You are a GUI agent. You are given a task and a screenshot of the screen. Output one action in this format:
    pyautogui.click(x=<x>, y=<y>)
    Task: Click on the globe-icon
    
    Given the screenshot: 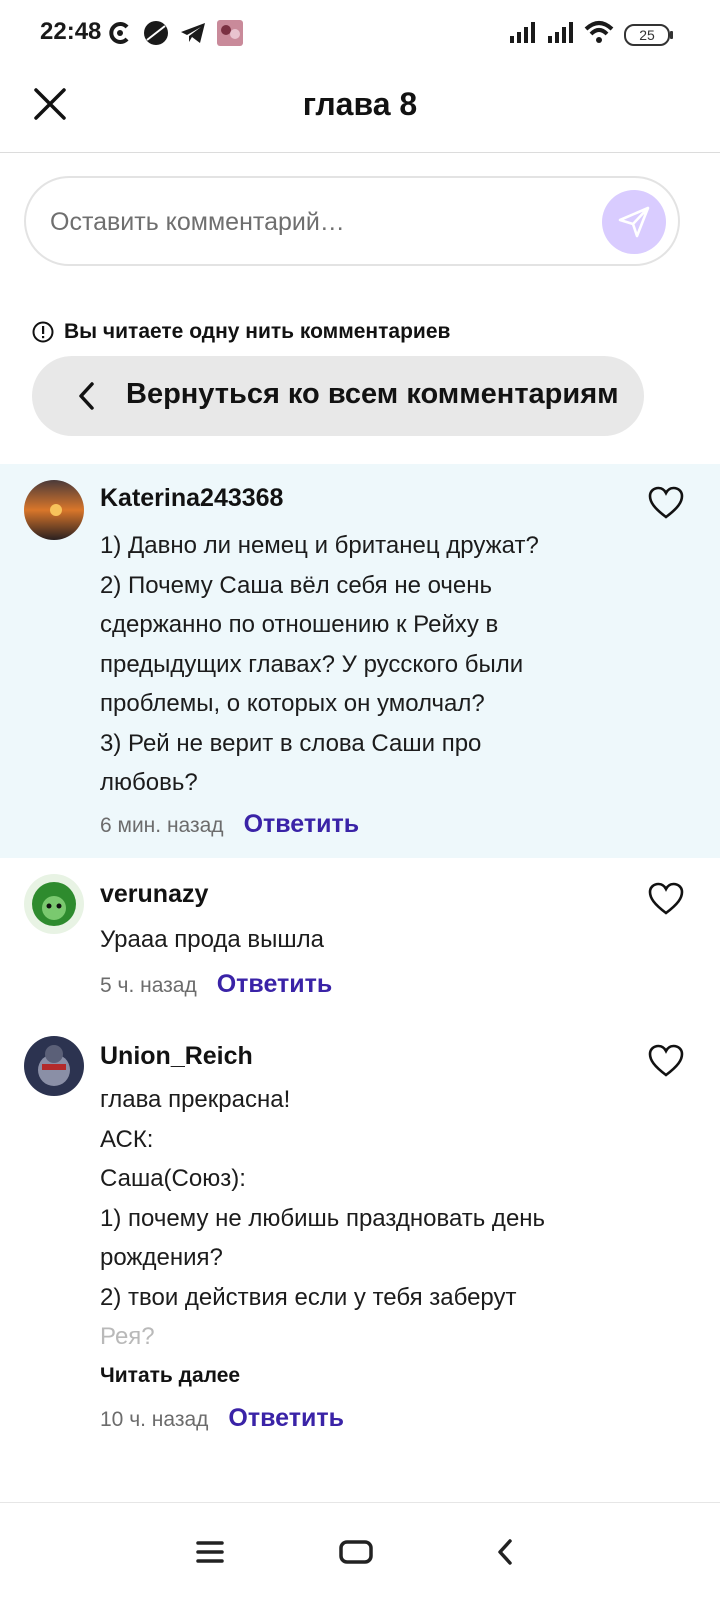 What is the action you would take?
    pyautogui.click(x=156, y=35)
    